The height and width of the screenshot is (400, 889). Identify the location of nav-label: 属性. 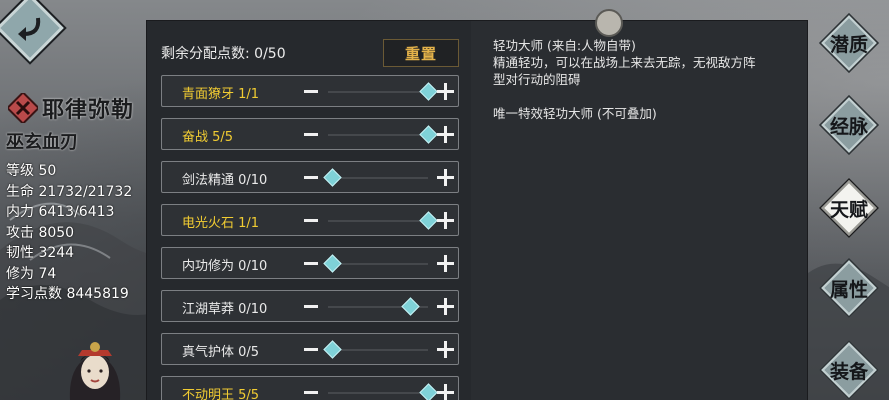
(848, 289).